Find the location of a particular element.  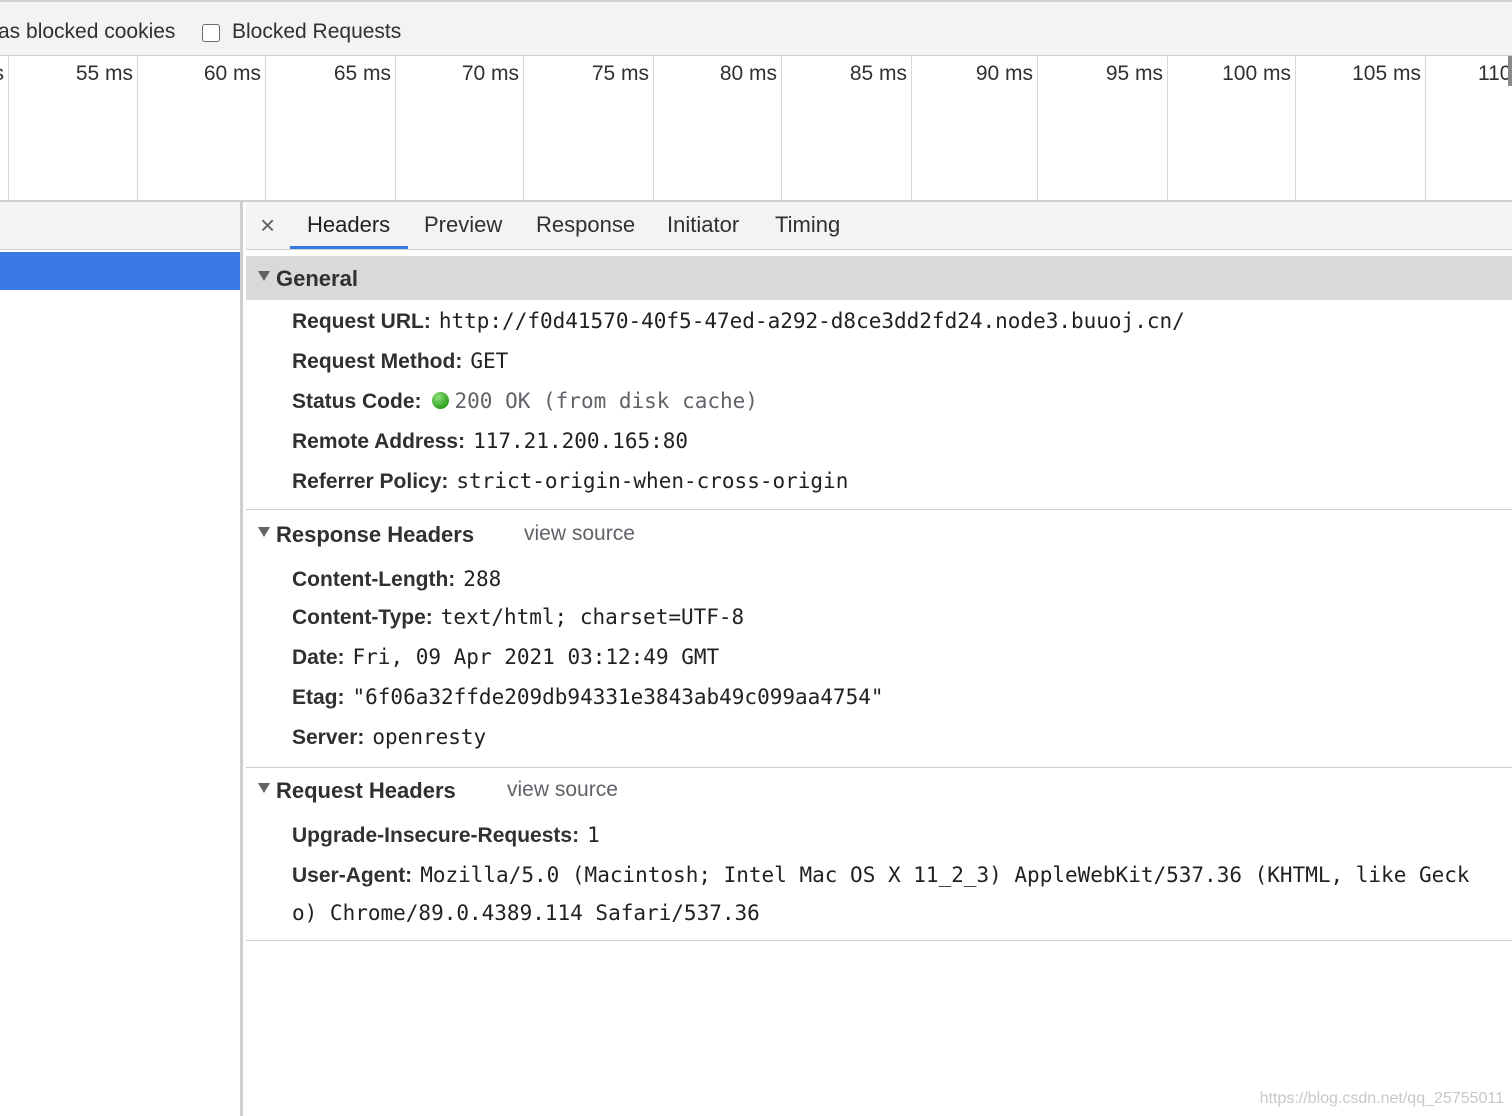

header-row-status-code: Status Code: 200 OK (from disk cache) is located at coordinates (525, 401).